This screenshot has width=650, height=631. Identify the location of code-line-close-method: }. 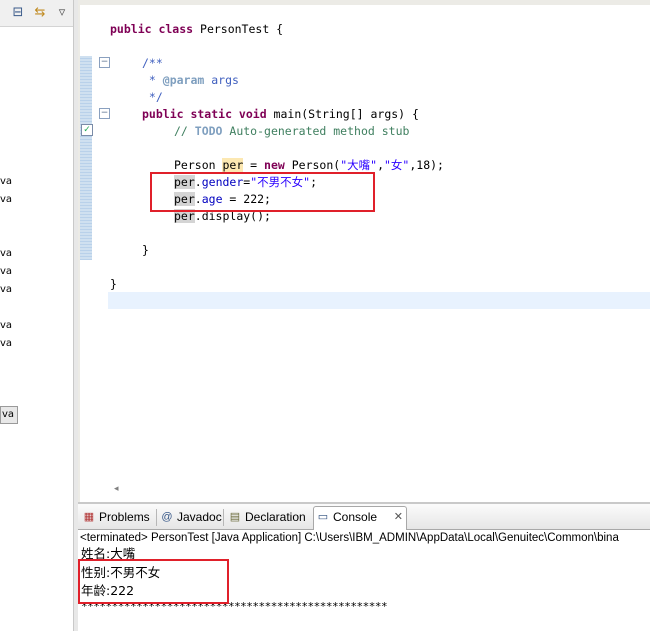
(145, 250).